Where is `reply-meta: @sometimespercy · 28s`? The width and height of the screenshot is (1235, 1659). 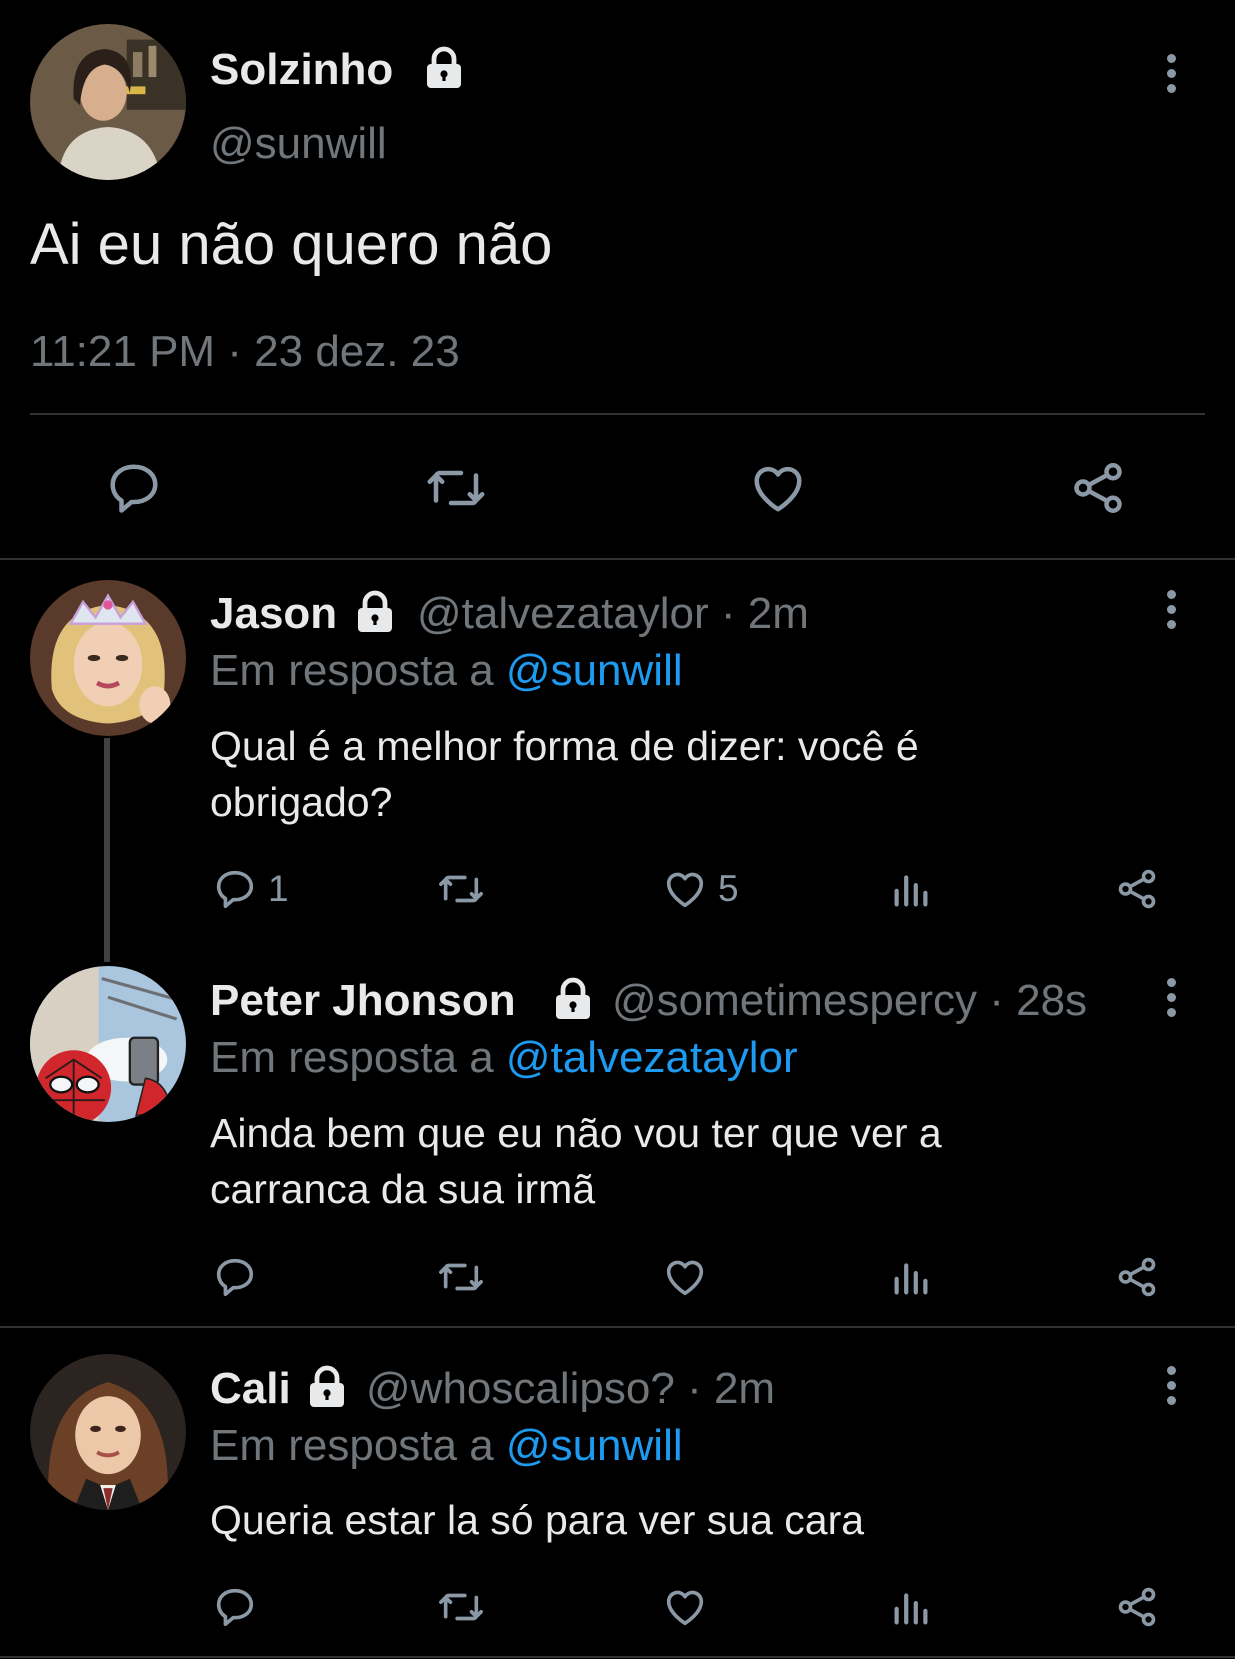
reply-meta: @sometimespercy · 28s is located at coordinates (849, 1001).